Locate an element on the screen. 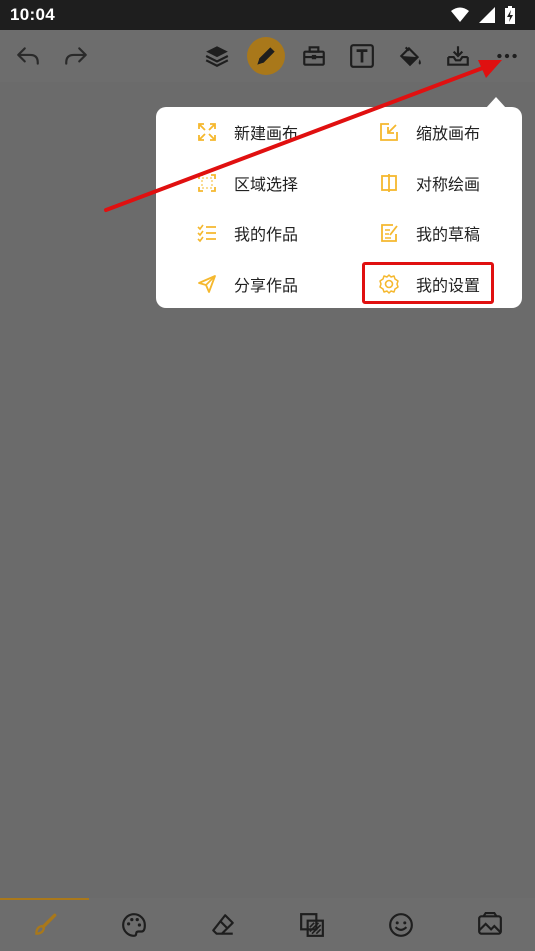  menu-item-my-drafts: 我的草稿 is located at coordinates (429, 233).